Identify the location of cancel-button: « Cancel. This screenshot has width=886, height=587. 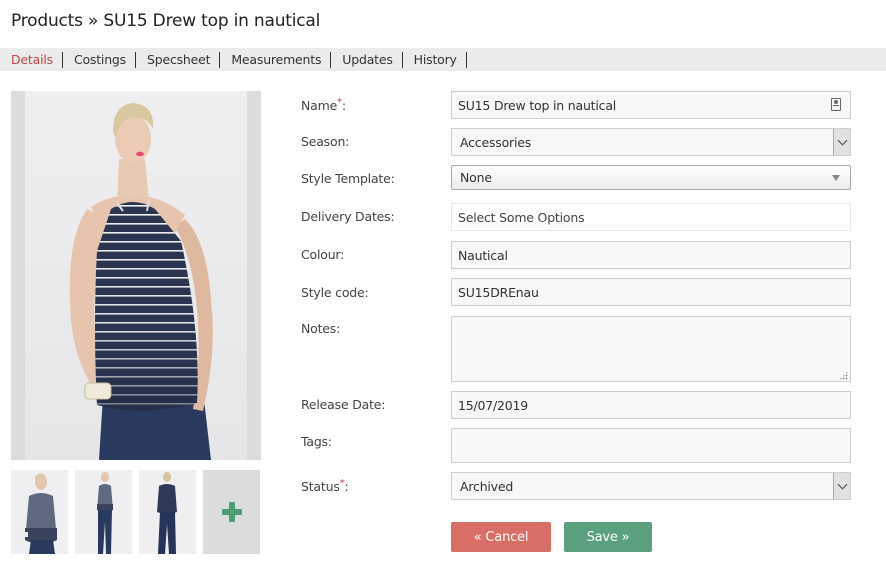
(501, 537).